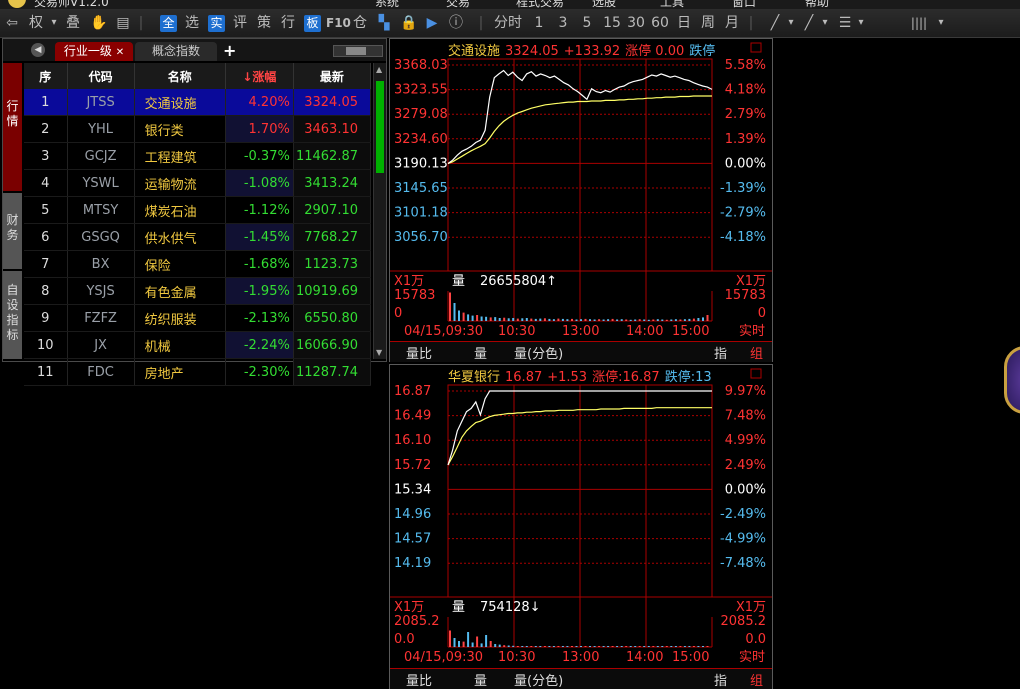  I want to click on bars-icon: ||||, so click(919, 23).